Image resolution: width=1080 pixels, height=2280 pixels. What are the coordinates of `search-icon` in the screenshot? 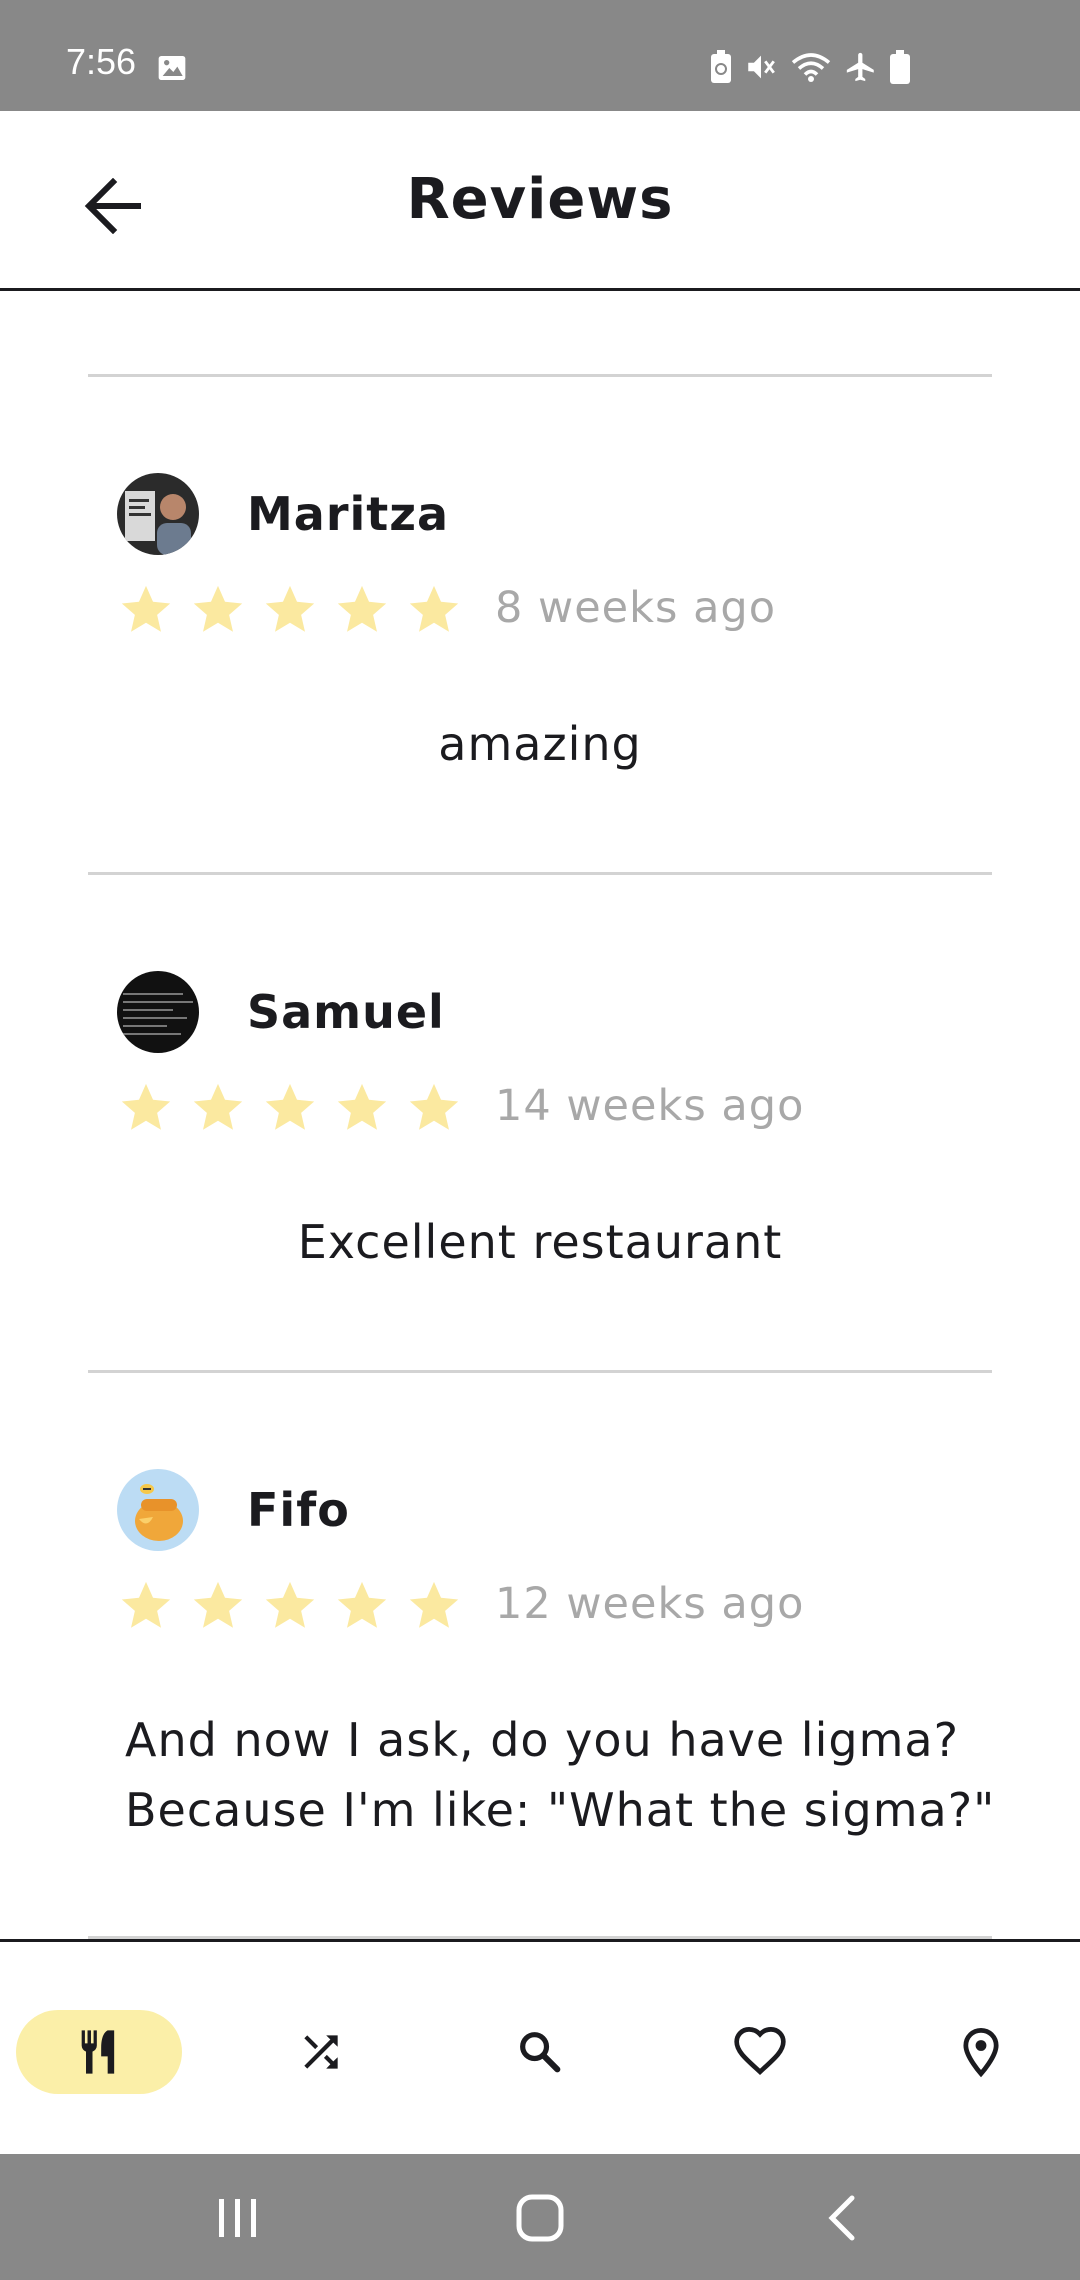 It's located at (540, 2052).